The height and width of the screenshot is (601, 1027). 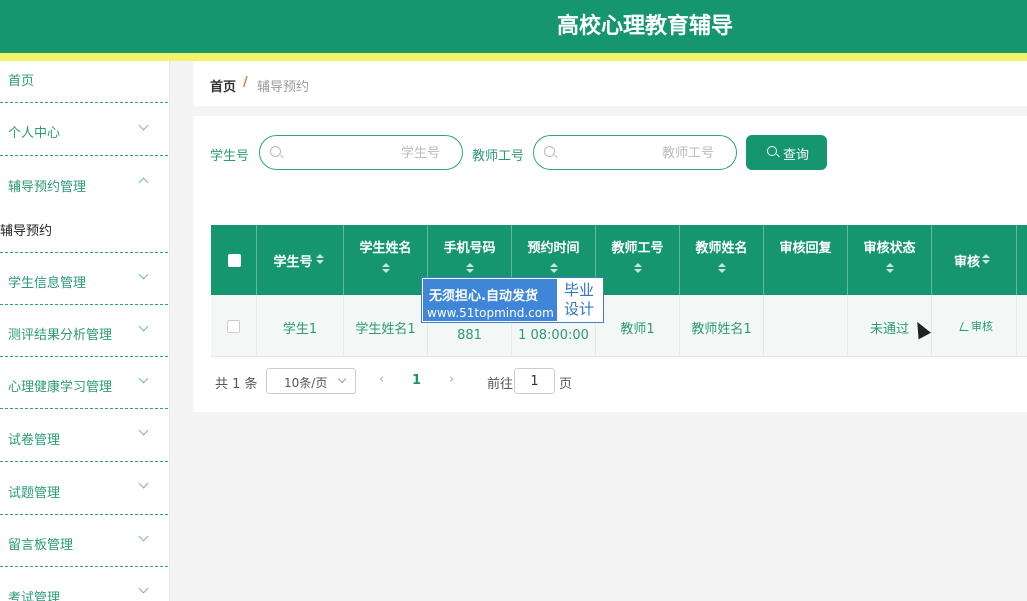 I want to click on sidebar-item-label: 考试管理, so click(x=34, y=596).